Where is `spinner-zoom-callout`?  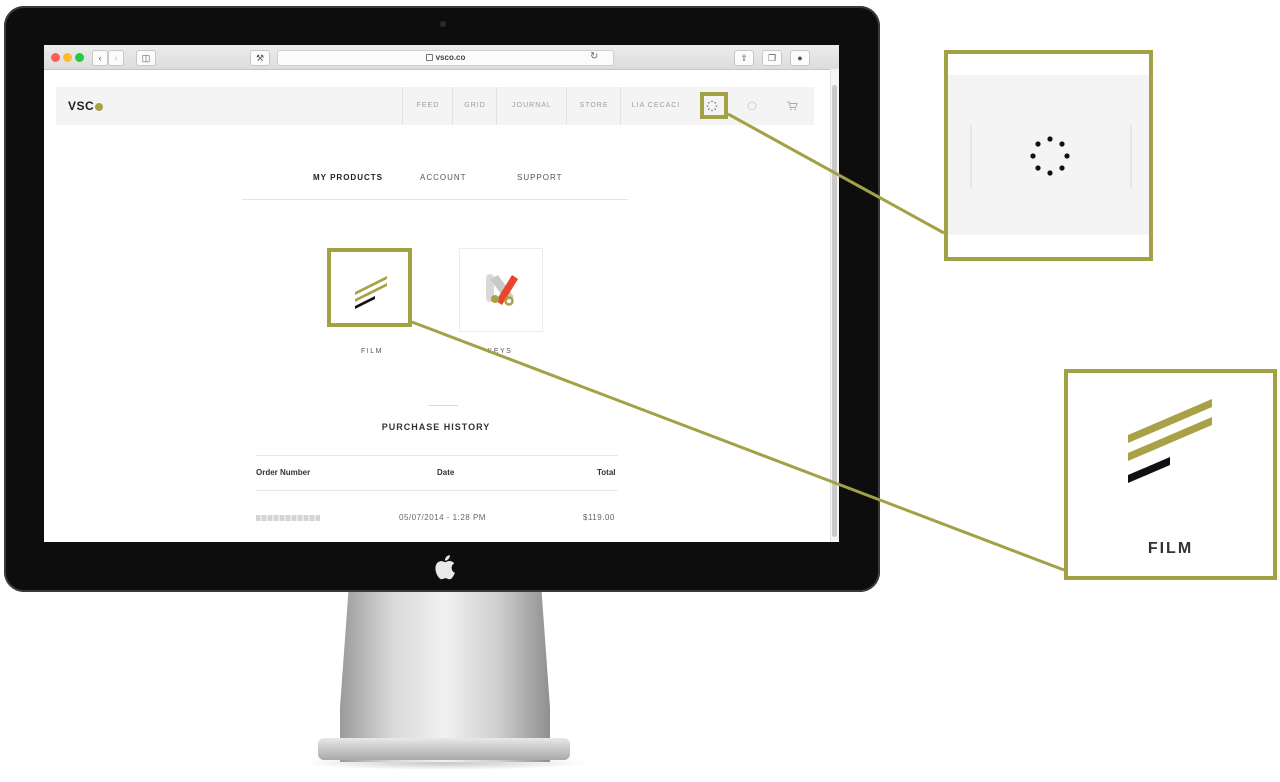 spinner-zoom-callout is located at coordinates (1048, 155).